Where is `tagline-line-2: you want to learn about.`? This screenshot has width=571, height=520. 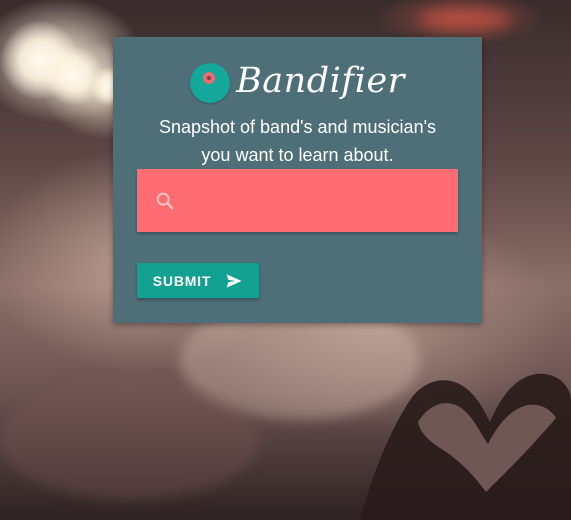
tagline-line-2: you want to learn about. is located at coordinates (297, 155).